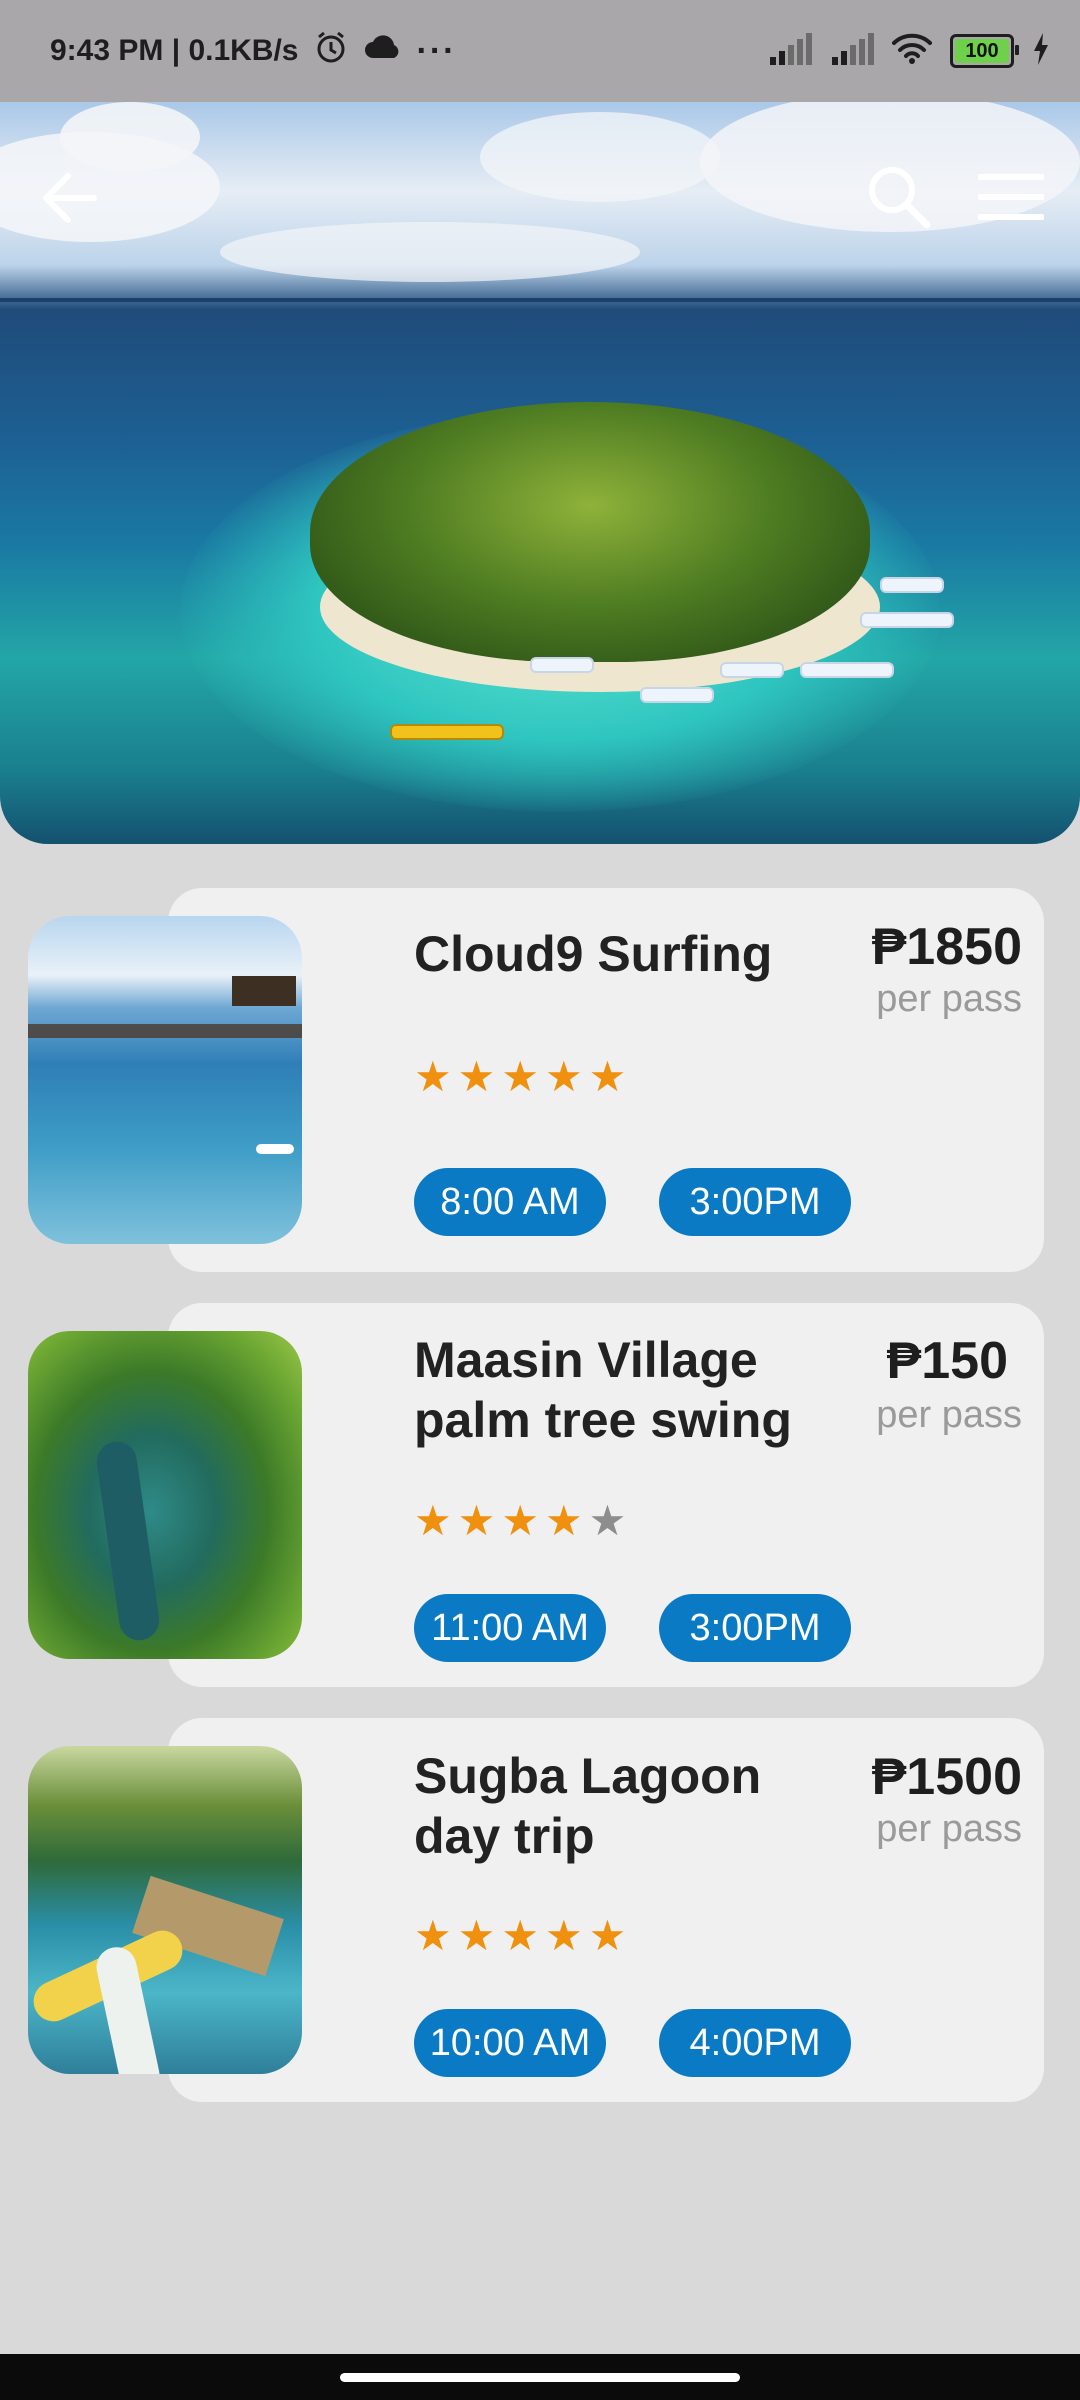 The height and width of the screenshot is (2400, 1080). I want to click on back-button, so click(70, 200).